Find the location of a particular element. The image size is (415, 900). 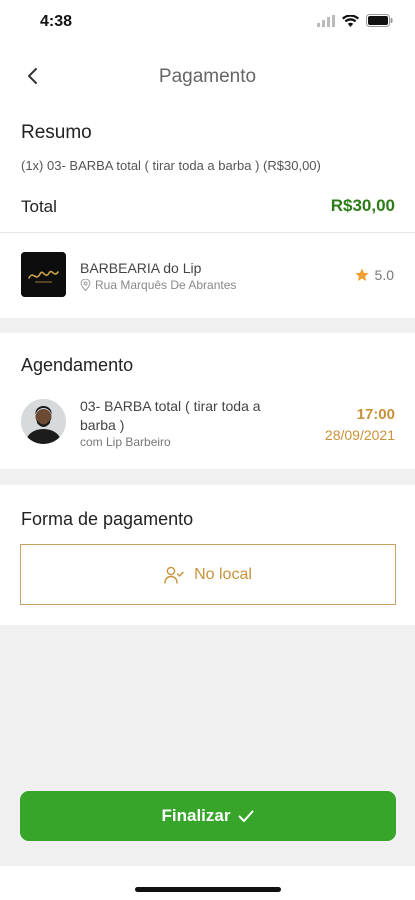

page-title: Pagamento is located at coordinates (207, 76).